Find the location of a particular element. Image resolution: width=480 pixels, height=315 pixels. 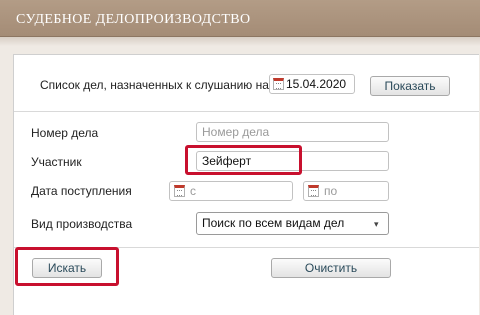

proceeding-type-select: Поиск по всем видам дел is located at coordinates (292, 223).